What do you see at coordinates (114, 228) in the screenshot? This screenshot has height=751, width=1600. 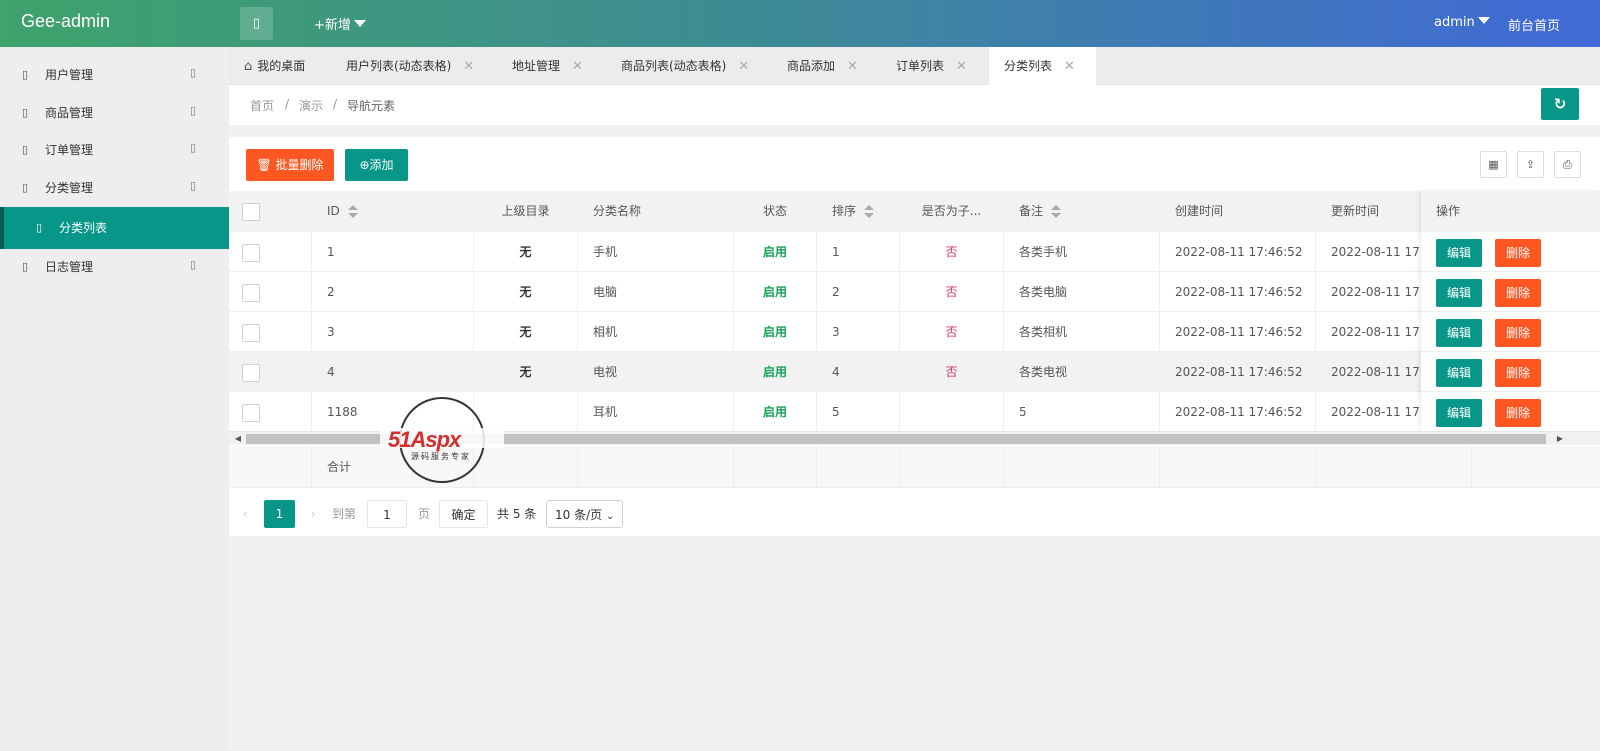 I see `sidebar-item-category-list: ▯ 分类列表` at bounding box center [114, 228].